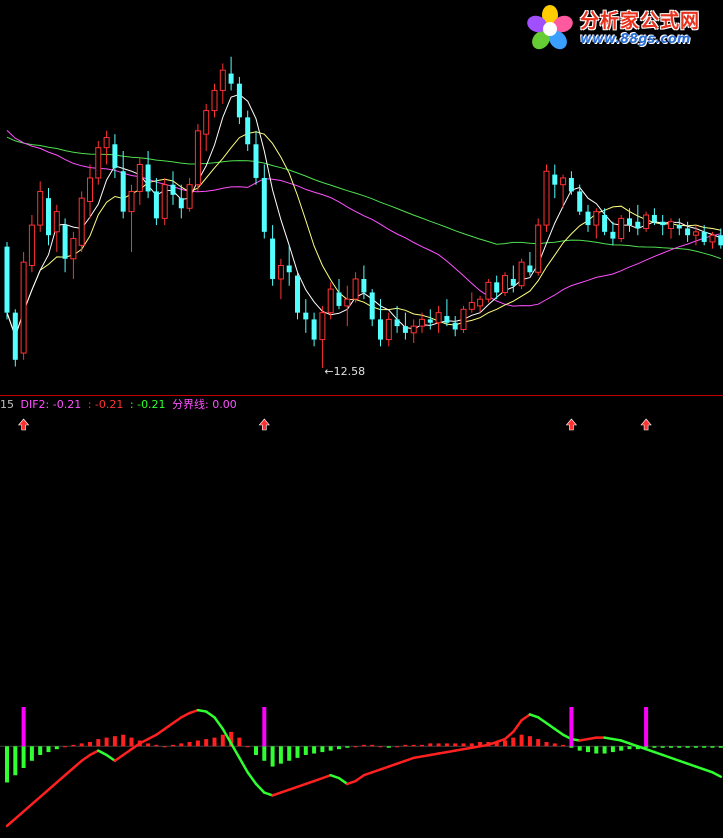 The height and width of the screenshot is (838, 723). Describe the element at coordinates (204, 404) in the screenshot. I see `legend-zero-line: 分界线: 0.00` at that location.